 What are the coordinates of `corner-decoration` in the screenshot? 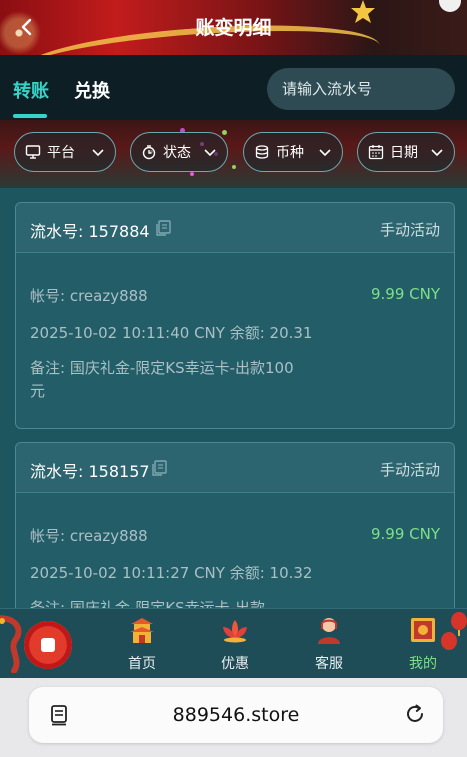 It's located at (450, 6).